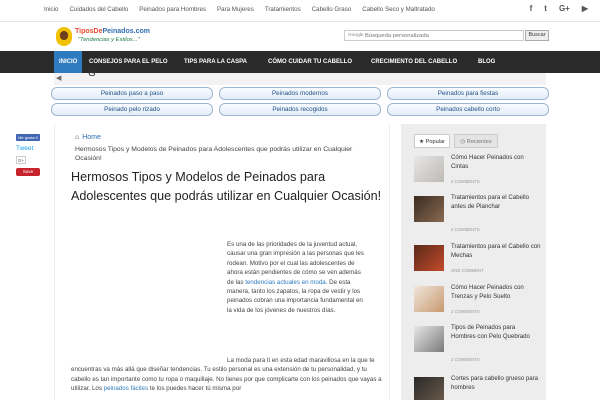 The width and height of the screenshot is (600, 400). I want to click on search-input, so click(442, 36).